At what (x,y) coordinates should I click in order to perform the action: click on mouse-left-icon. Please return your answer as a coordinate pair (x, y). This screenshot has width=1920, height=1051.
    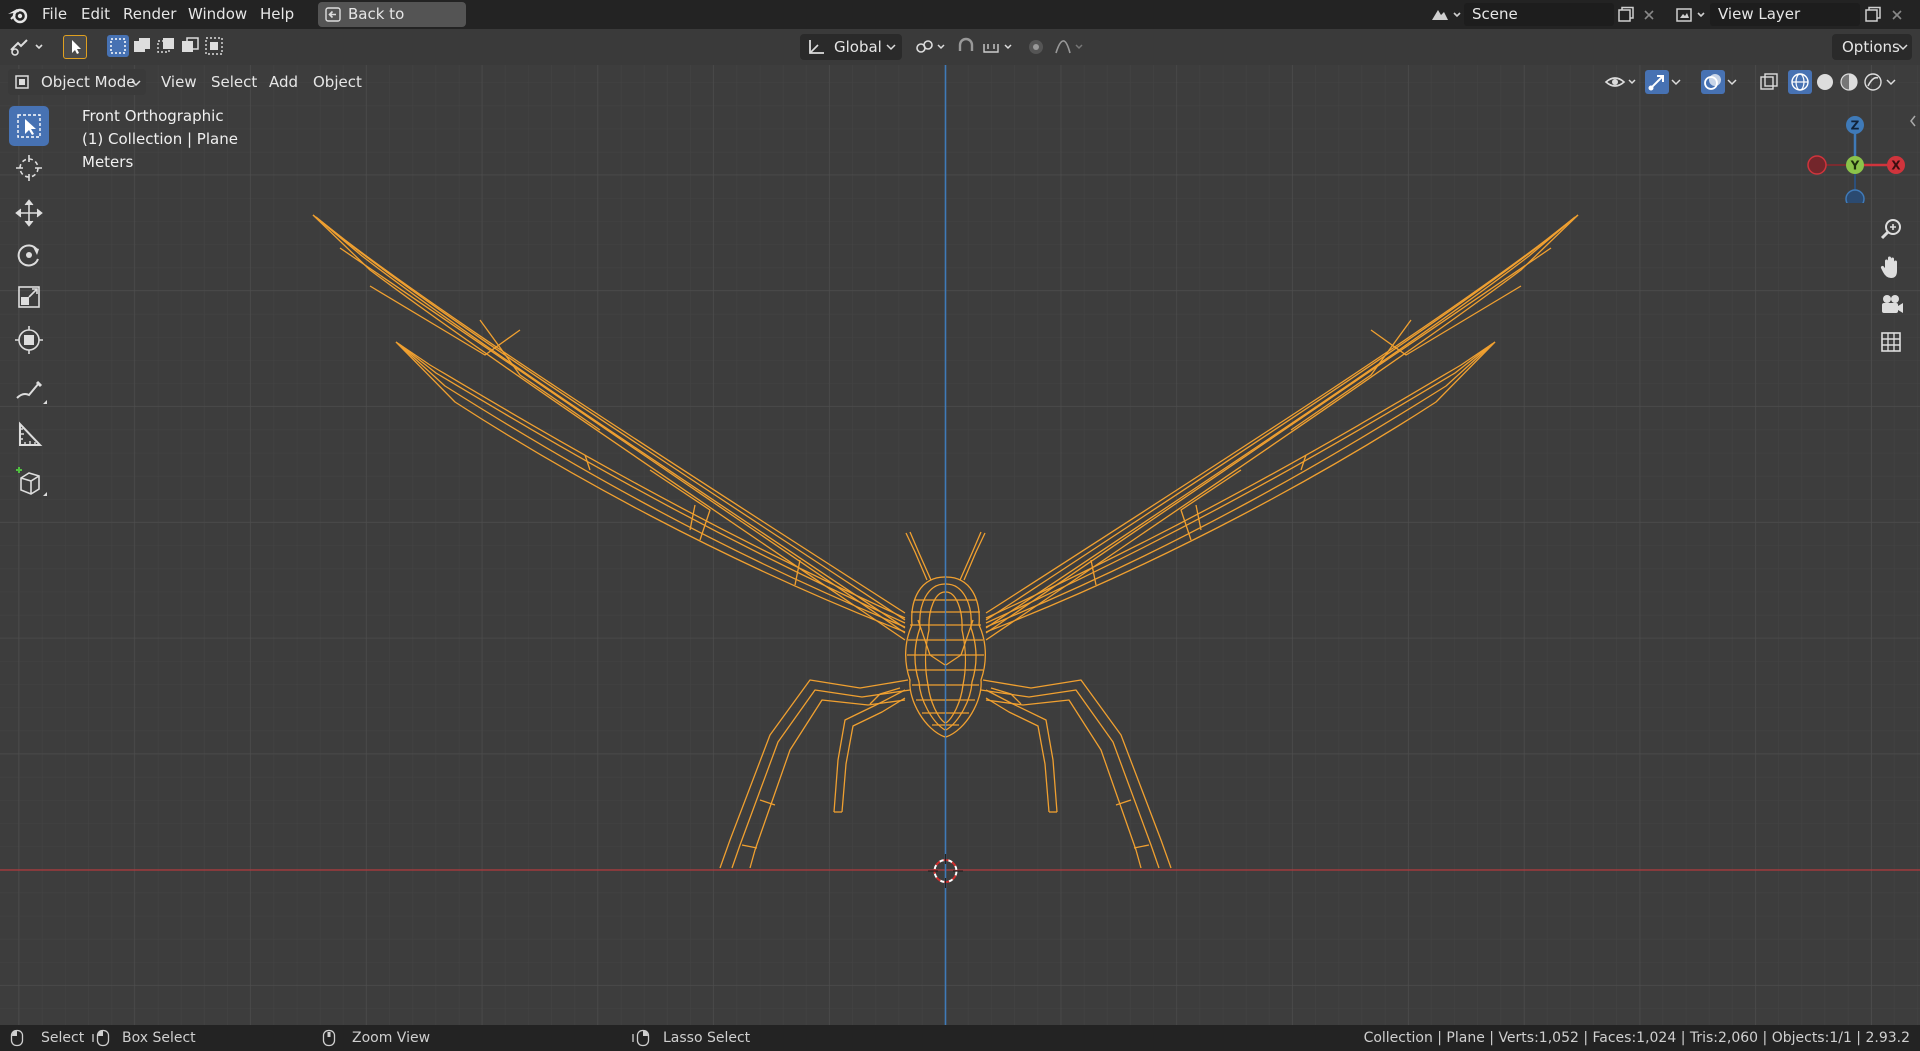
    Looking at the image, I should click on (17, 1038).